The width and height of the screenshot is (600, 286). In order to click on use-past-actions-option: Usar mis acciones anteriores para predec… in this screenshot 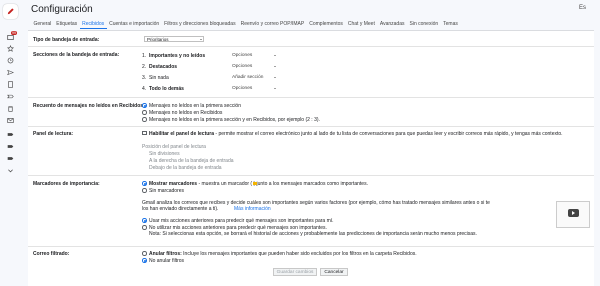, I will do `click(241, 221)`.